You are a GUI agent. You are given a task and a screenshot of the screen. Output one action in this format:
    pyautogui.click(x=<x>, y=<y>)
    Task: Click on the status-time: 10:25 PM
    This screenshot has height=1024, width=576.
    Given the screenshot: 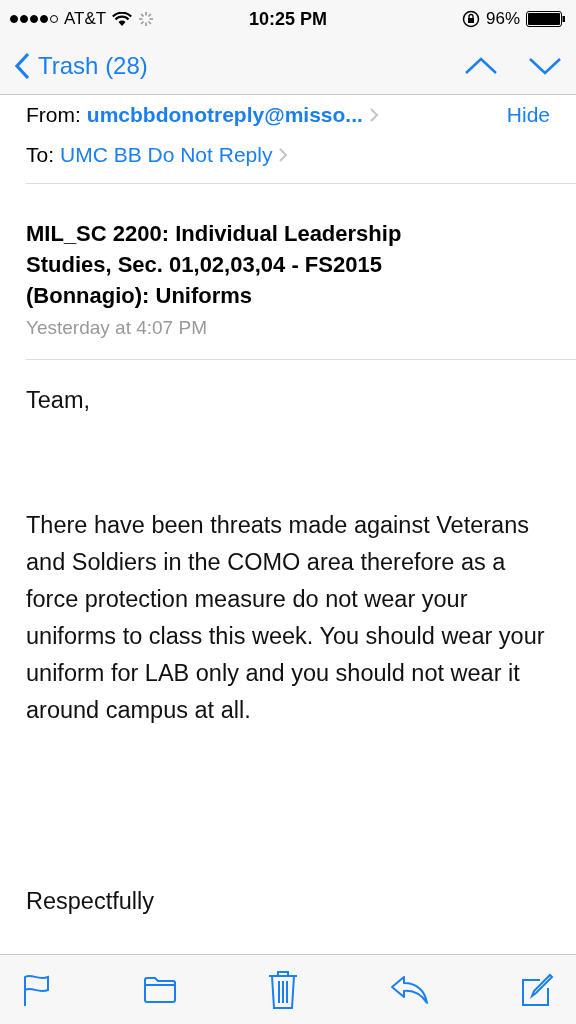 What is the action you would take?
    pyautogui.click(x=288, y=19)
    